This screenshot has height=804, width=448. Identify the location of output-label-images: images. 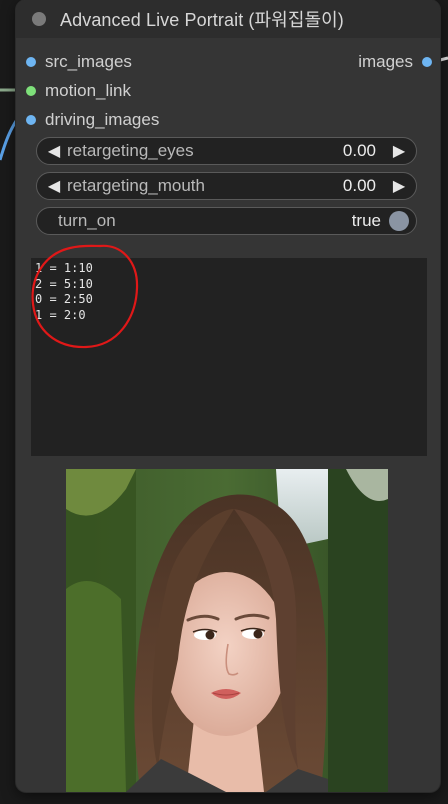
(385, 61).